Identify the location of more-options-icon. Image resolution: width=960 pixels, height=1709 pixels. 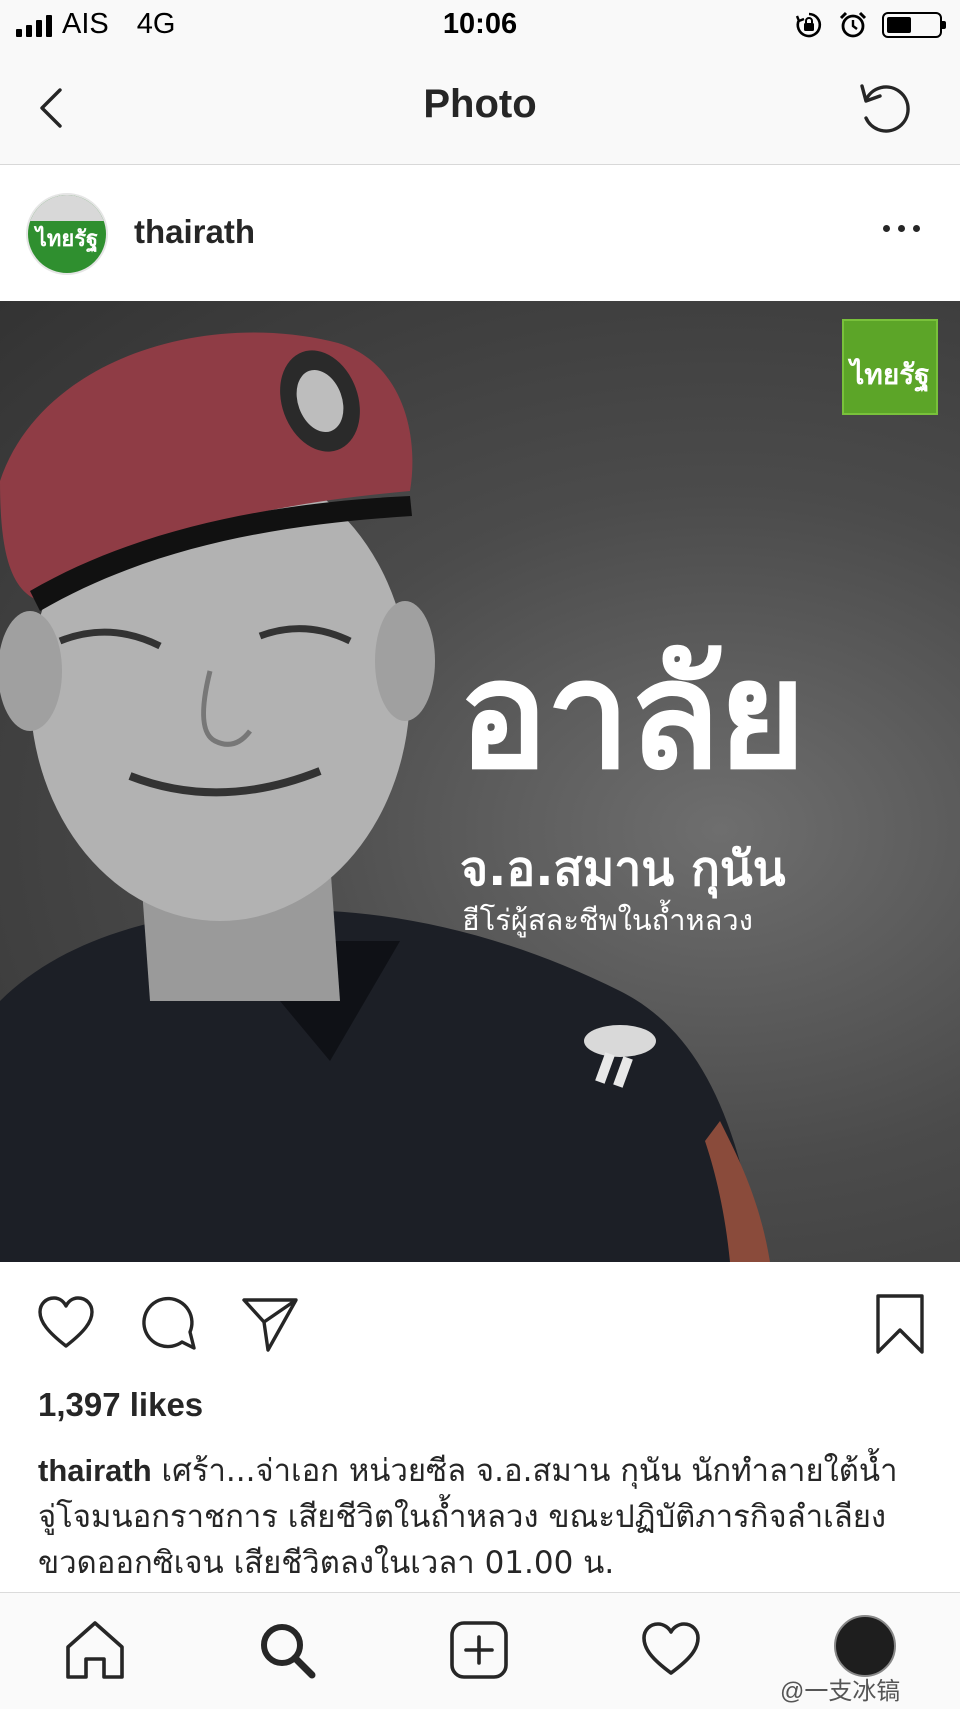
(901, 228).